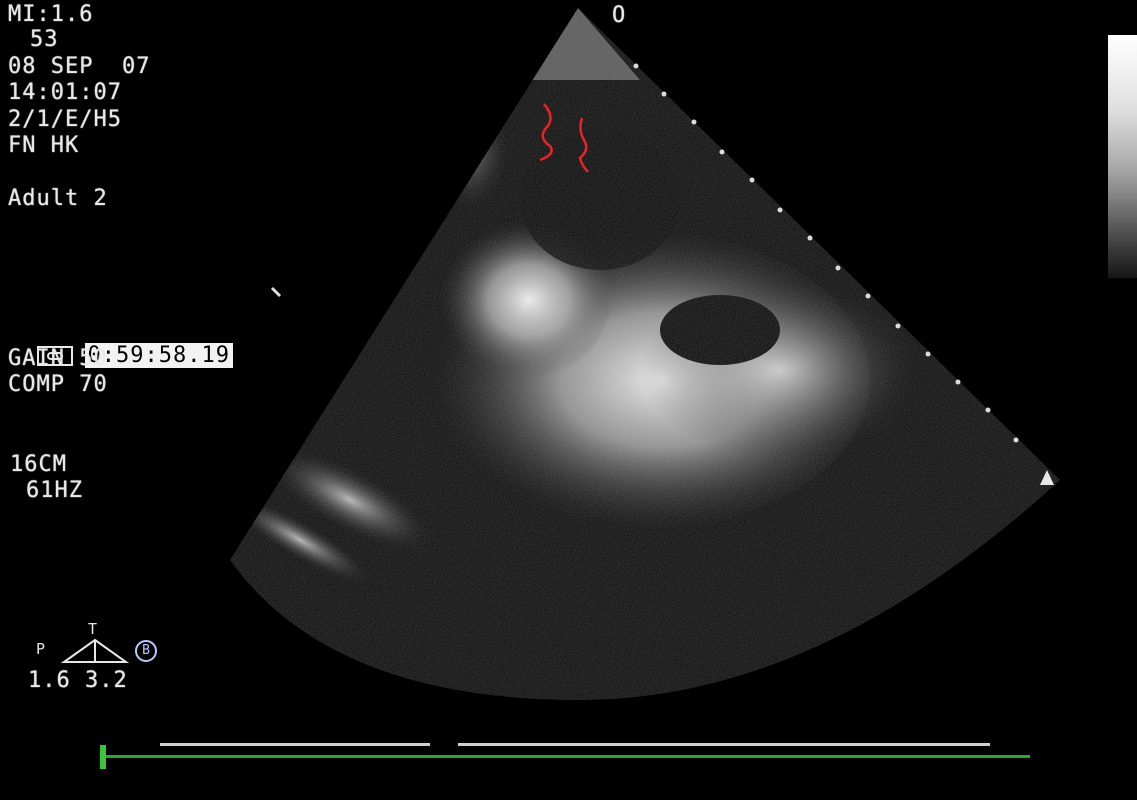 The image size is (1137, 800). I want to click on date-readout: 08 SEP 07, so click(79, 66).